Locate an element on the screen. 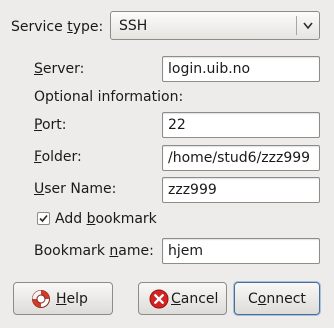 The image size is (334, 328). checkmark-icon is located at coordinates (43, 218).